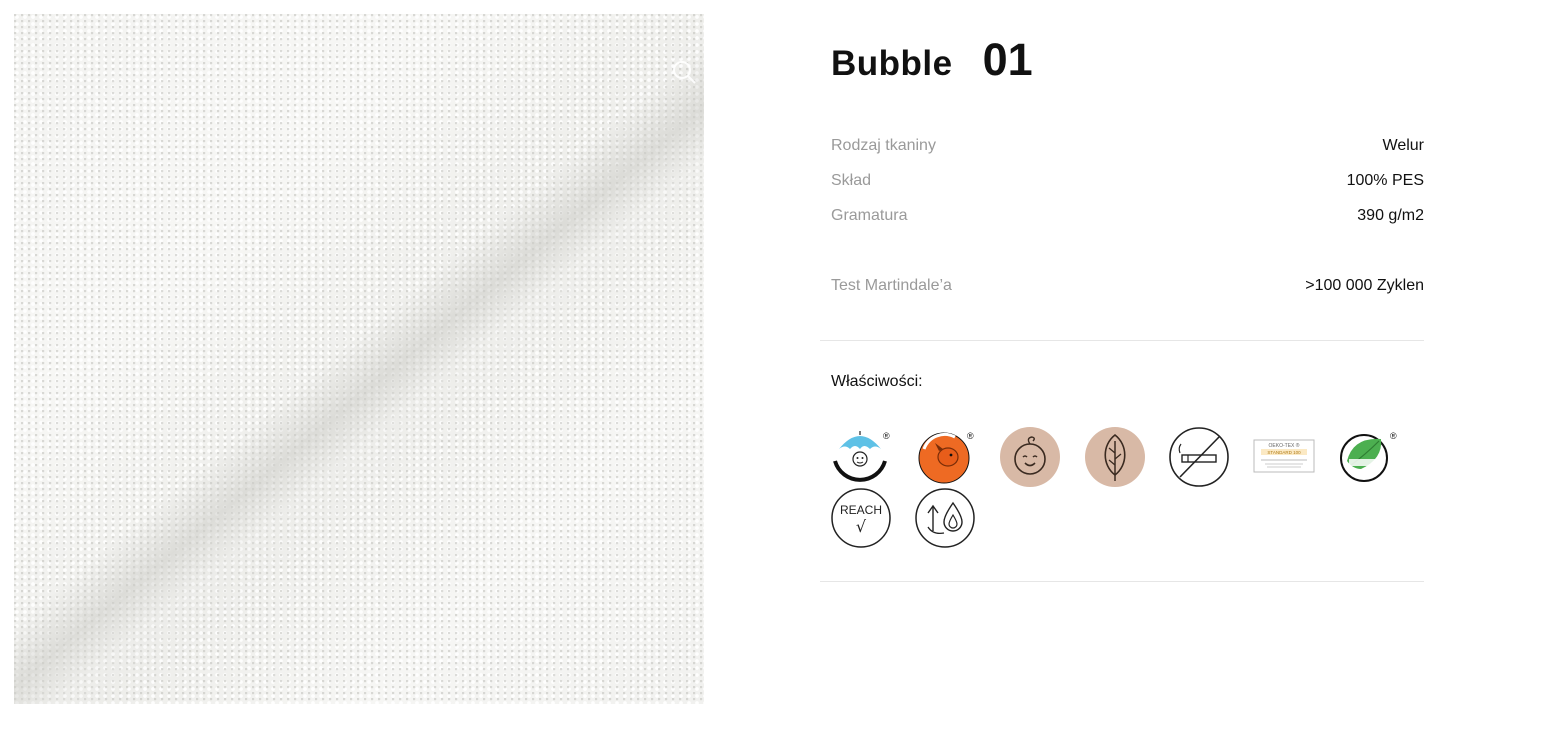  I want to click on spec-value: 390 g/m2, so click(1390, 215).